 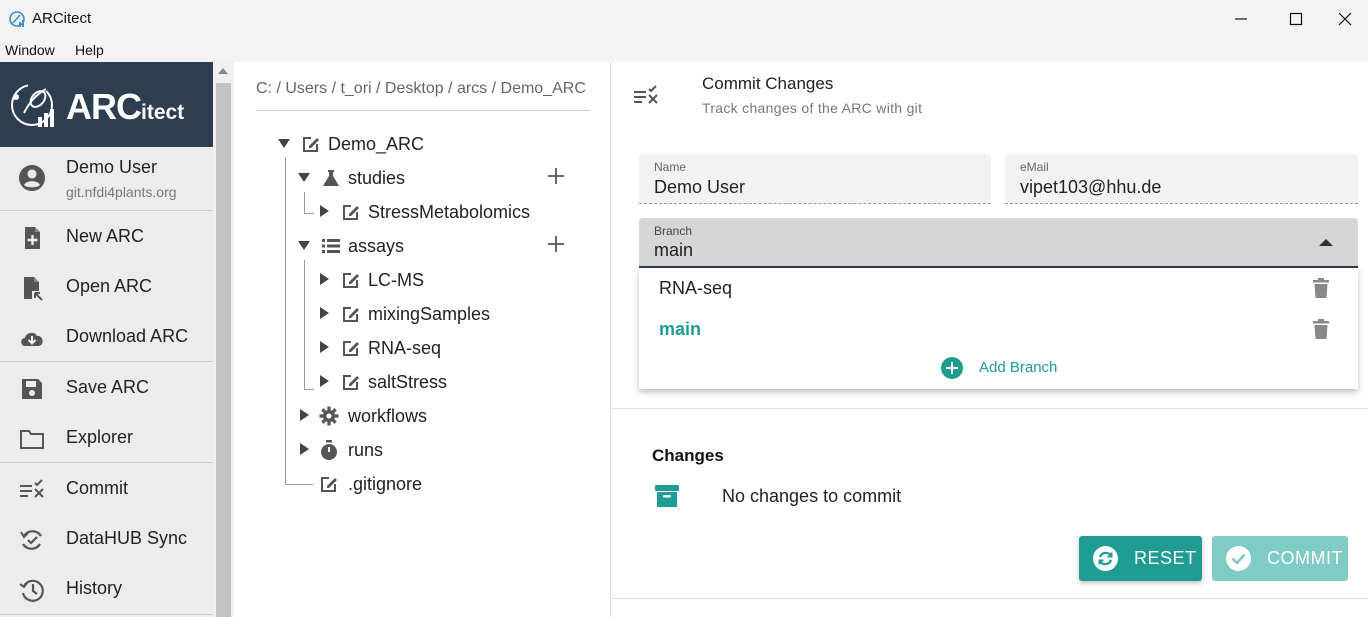 I want to click on maximize-button, so click(x=1296, y=18).